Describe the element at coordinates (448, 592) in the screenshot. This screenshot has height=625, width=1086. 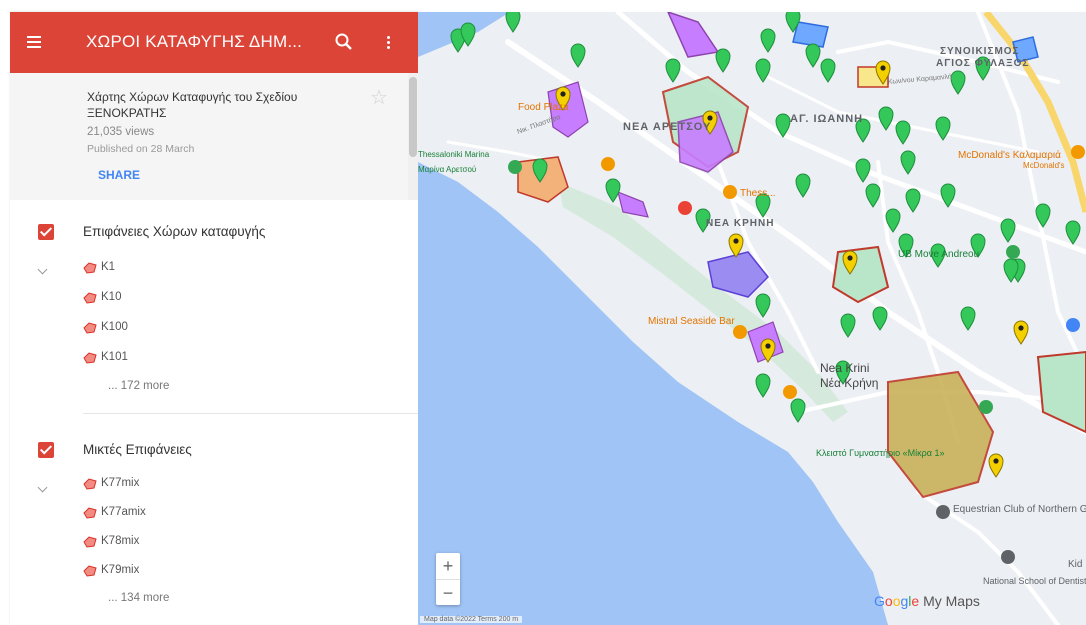
I see `zoom-out-button: −` at that location.